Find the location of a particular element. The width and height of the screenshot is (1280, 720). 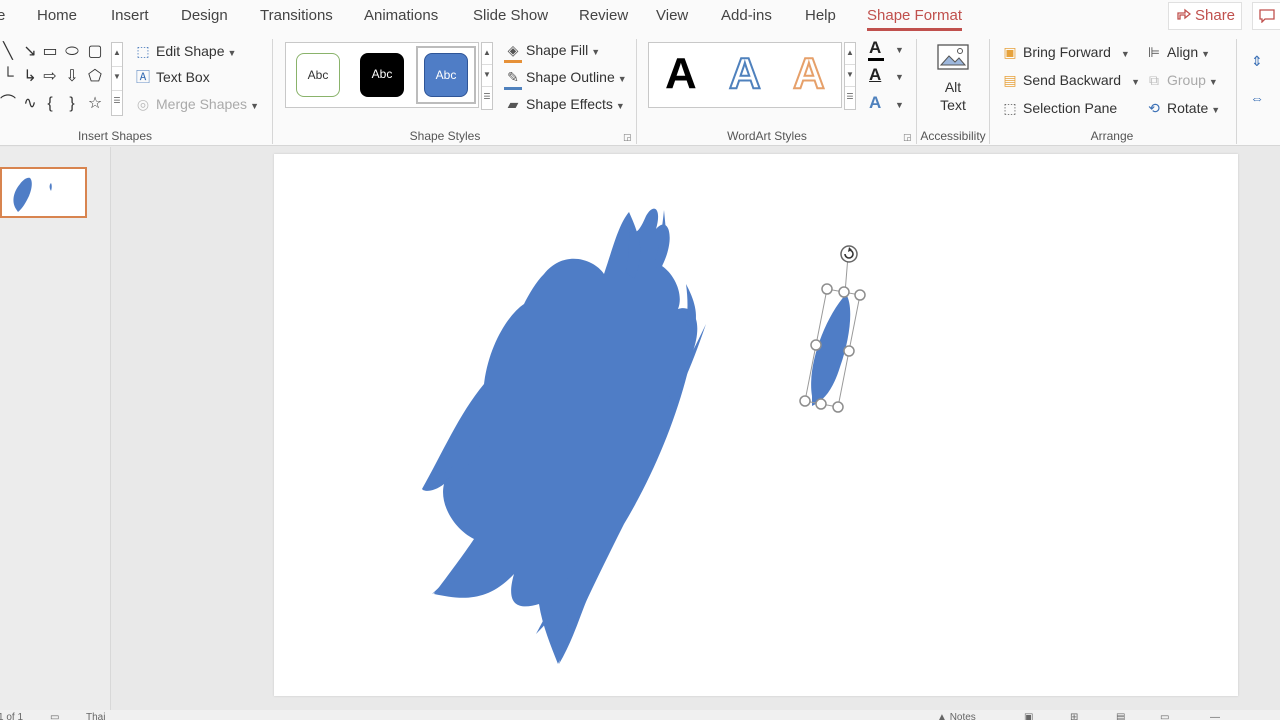

notes-button: ▲ Notes is located at coordinates (956, 716).